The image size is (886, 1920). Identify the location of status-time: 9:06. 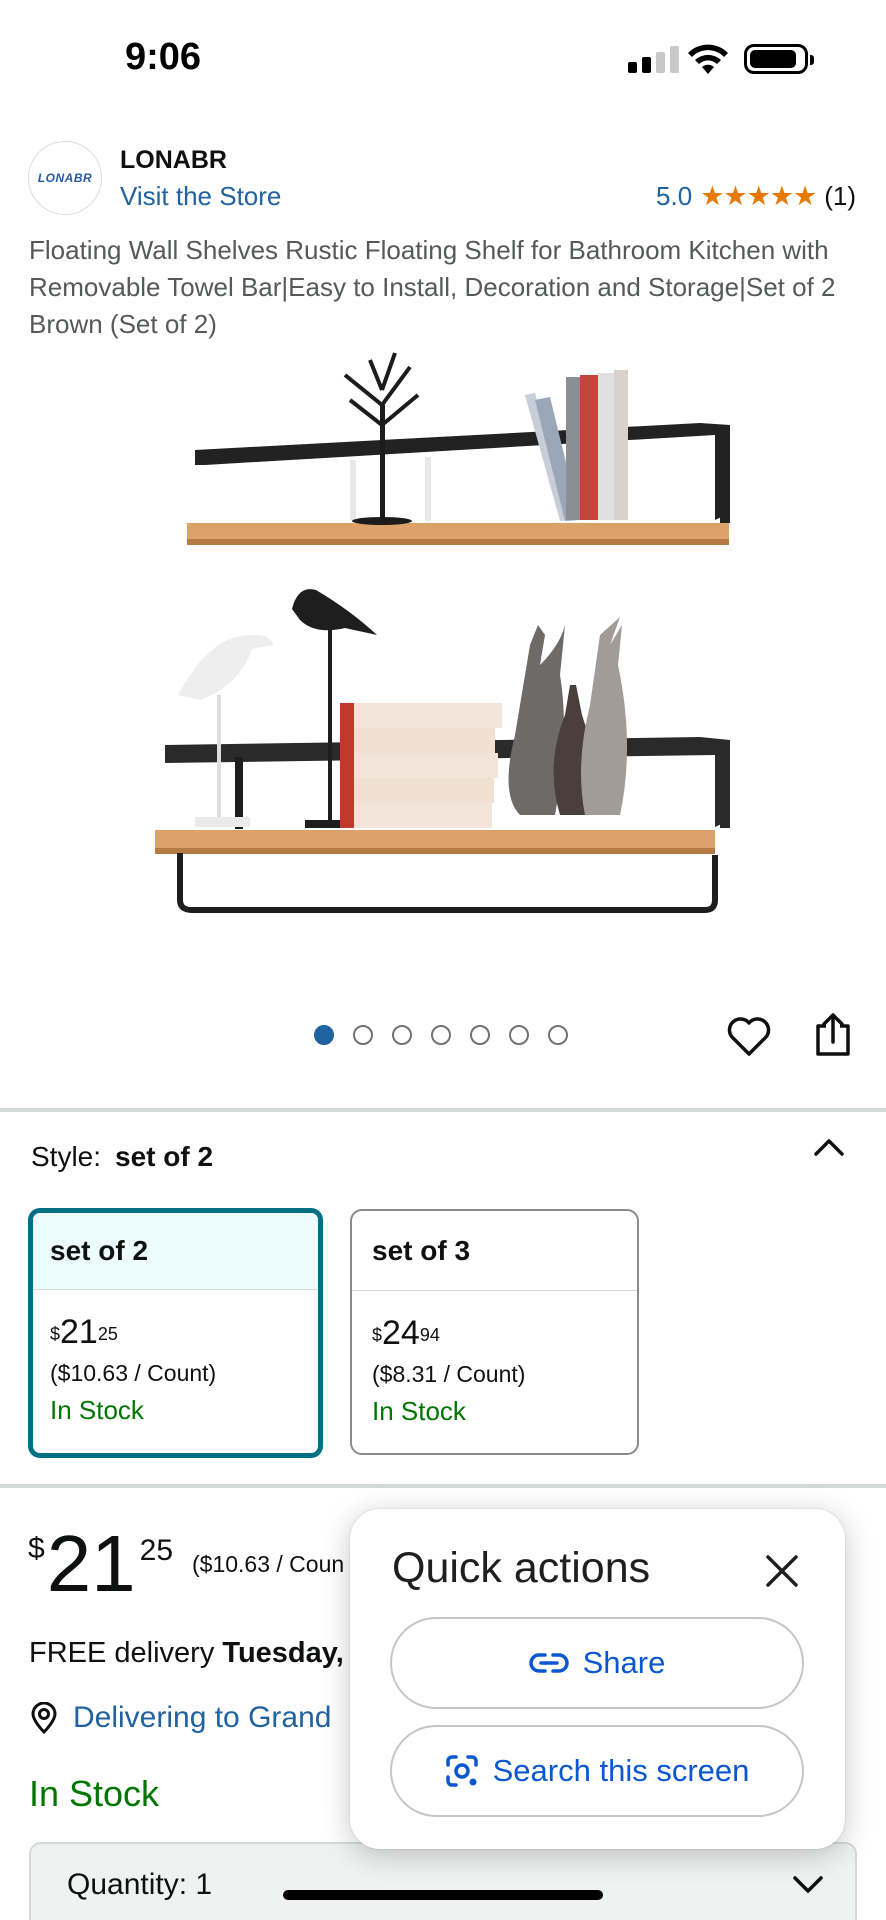
(163, 57).